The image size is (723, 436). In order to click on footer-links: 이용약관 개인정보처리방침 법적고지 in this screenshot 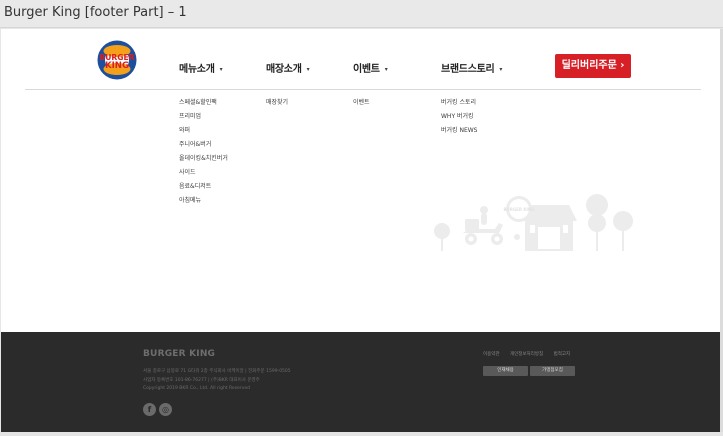, I will do `click(531, 354)`.